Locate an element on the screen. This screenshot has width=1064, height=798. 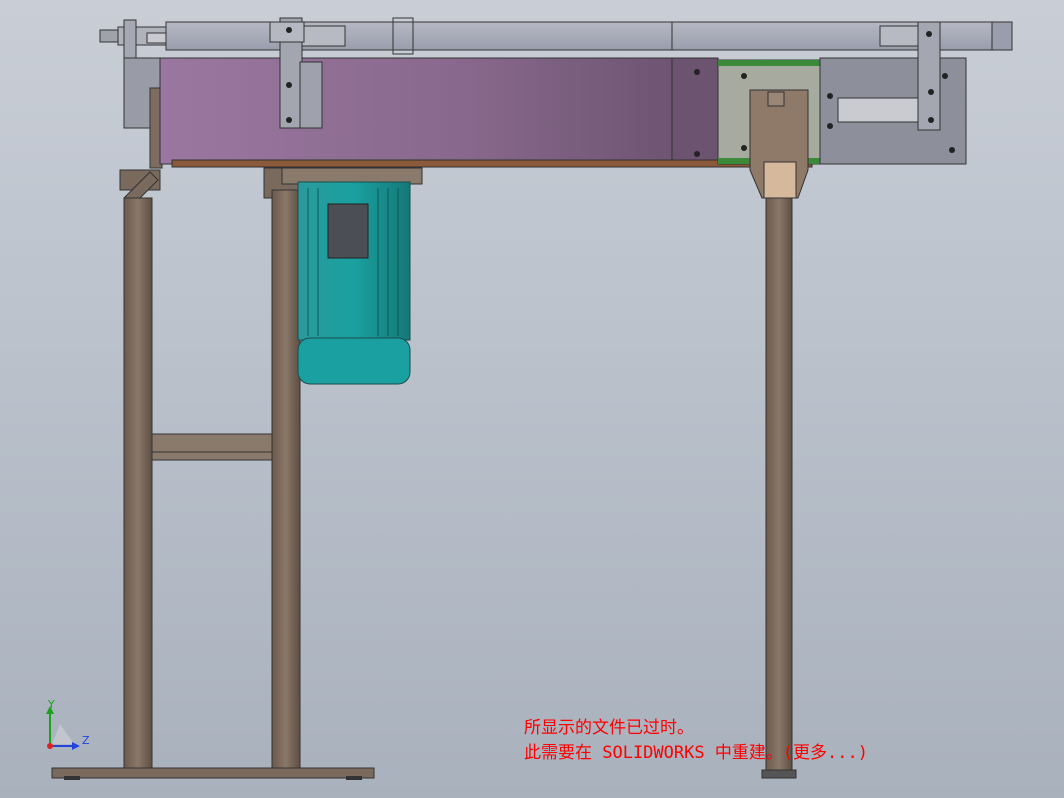
right-leg is located at coordinates (779, 434).